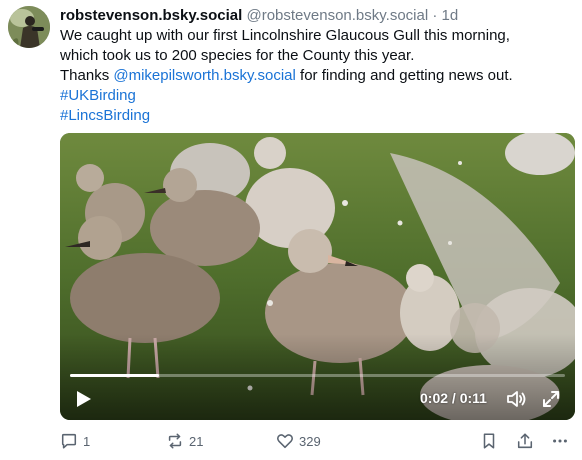 The width and height of the screenshot is (582, 460). I want to click on share-button, so click(525, 441).